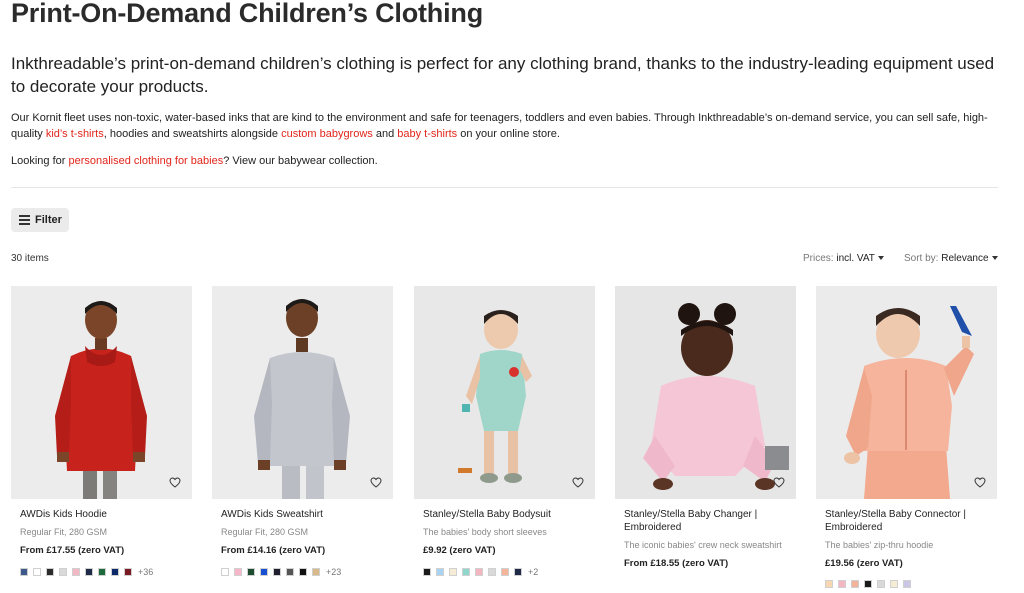 The width and height of the screenshot is (1024, 593). Describe the element at coordinates (302, 514) in the screenshot. I see `product-name: AWDis Kids Sweatshirt` at that location.